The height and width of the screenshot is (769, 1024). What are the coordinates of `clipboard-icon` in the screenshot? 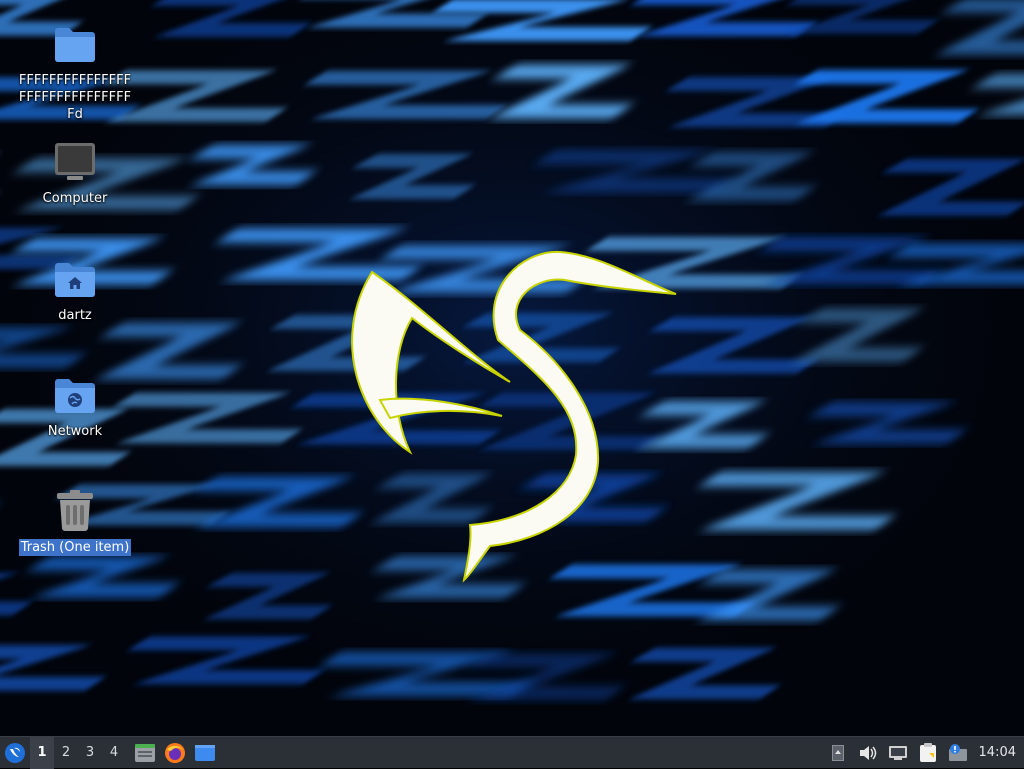 It's located at (927, 752).